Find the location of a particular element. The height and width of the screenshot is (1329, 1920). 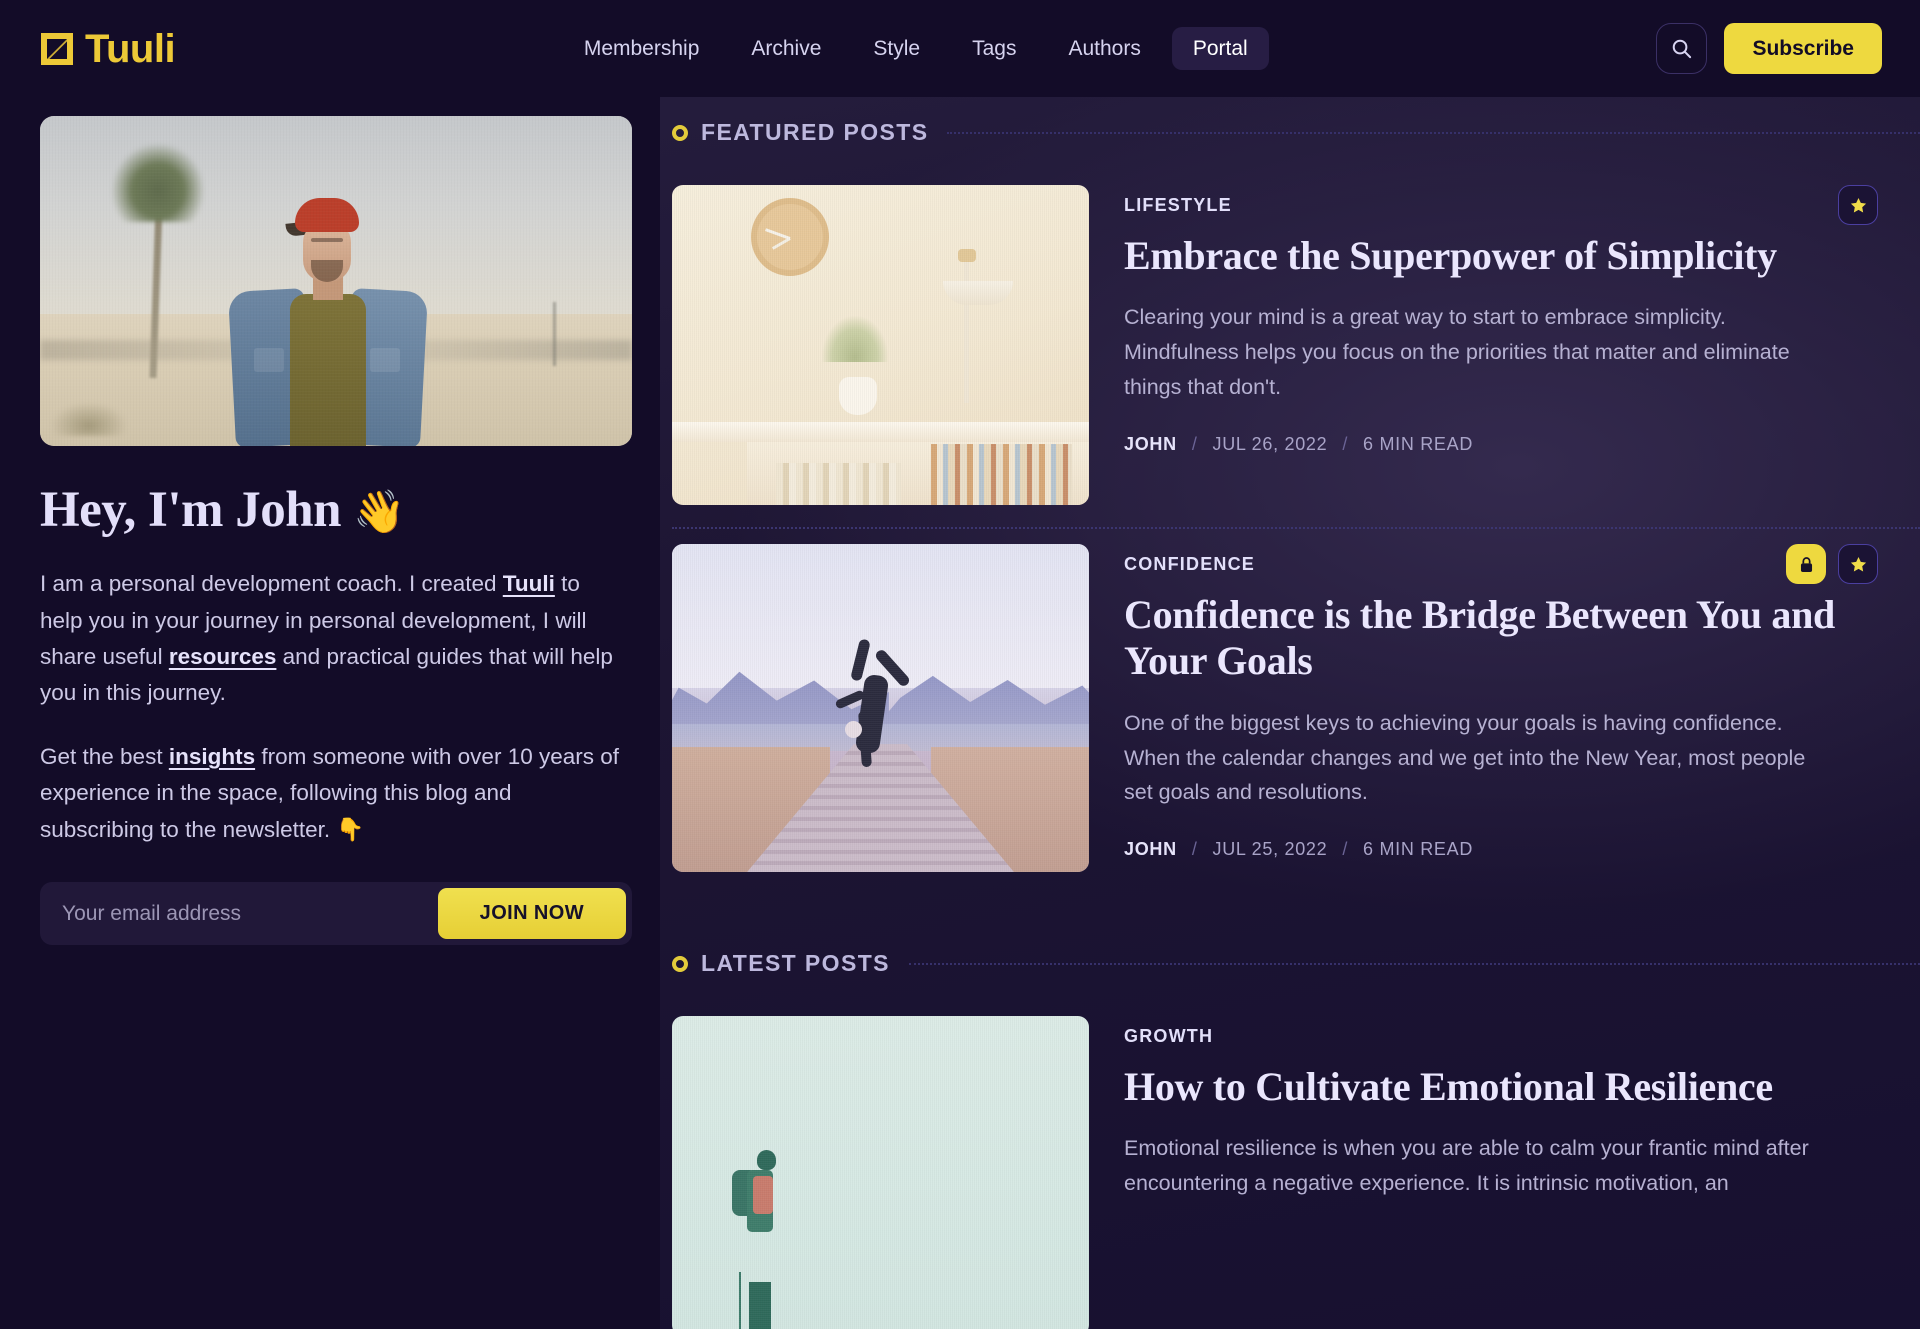

brand-logo-link: Tuuli is located at coordinates (108, 48).